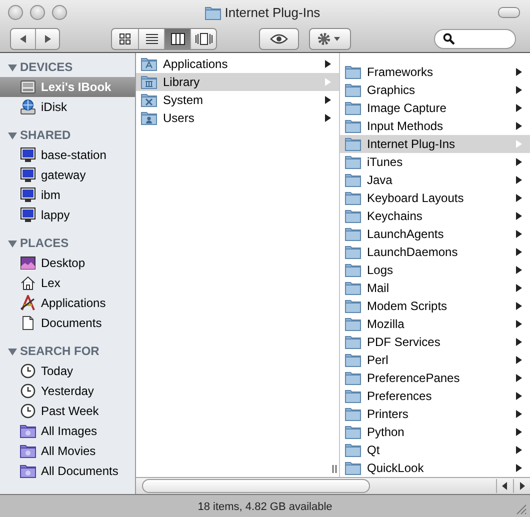 Image resolution: width=530 pixels, height=517 pixels. Describe the element at coordinates (28, 411) in the screenshot. I see `clock-icon` at that location.